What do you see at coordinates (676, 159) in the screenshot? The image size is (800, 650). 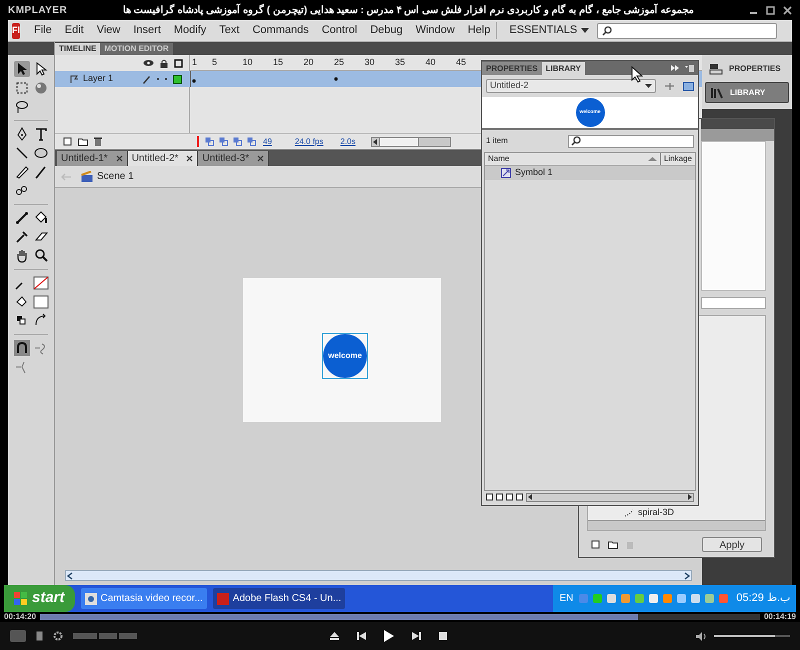 I see `column-header: Linkage` at bounding box center [676, 159].